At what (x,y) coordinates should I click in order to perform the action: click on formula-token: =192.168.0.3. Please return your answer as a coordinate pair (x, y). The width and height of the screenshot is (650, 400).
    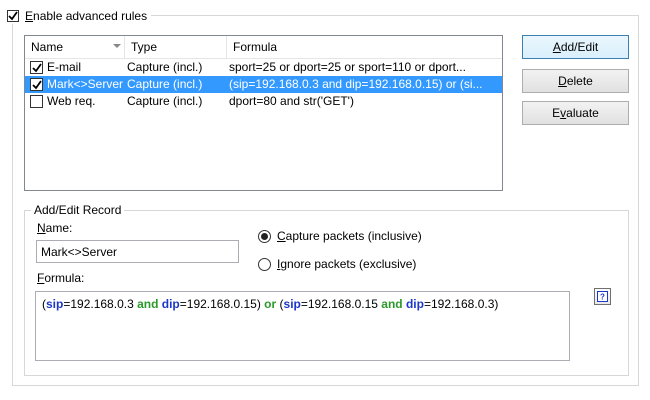
    Looking at the image, I should click on (100, 304).